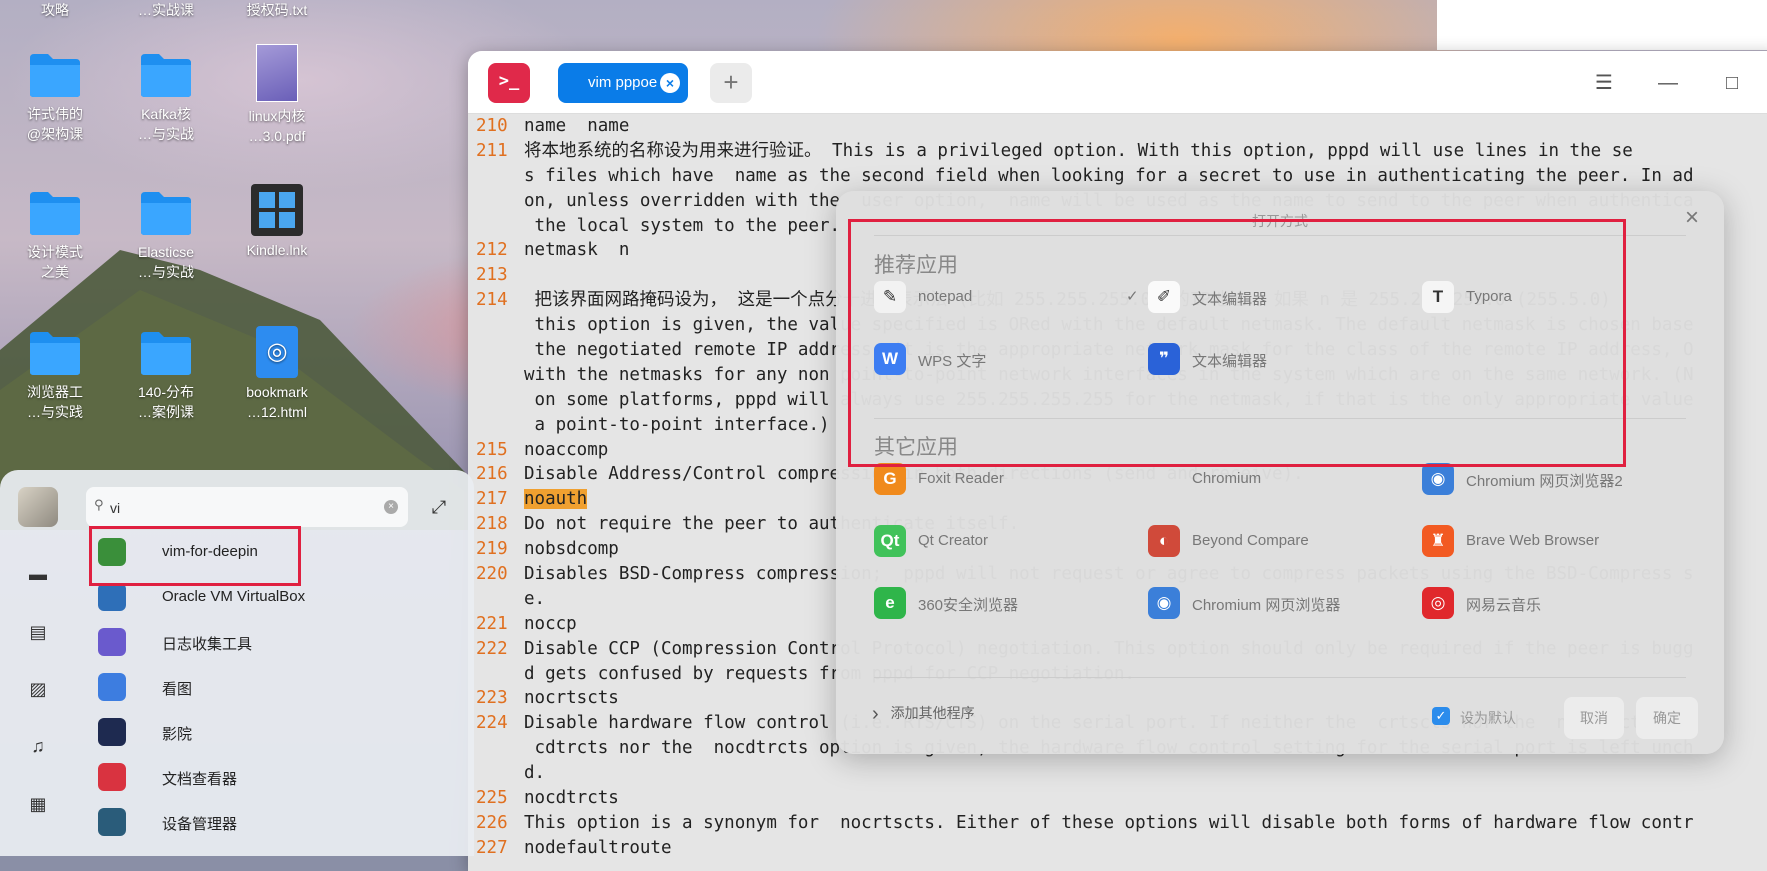 This screenshot has height=871, width=1767. What do you see at coordinates (1121, 773) in the screenshot?
I see `terminal-line: d.` at bounding box center [1121, 773].